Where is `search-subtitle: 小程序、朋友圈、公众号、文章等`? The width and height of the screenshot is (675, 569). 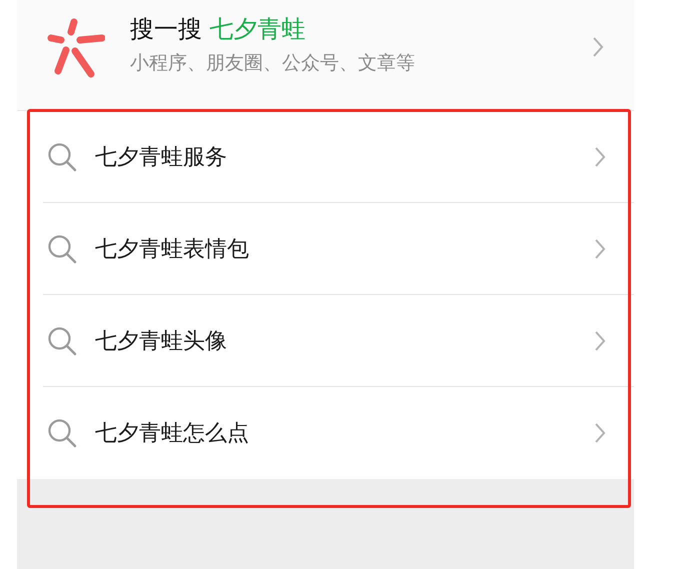
search-subtitle: 小程序、朋友圈、公众号、文章等 is located at coordinates (273, 63).